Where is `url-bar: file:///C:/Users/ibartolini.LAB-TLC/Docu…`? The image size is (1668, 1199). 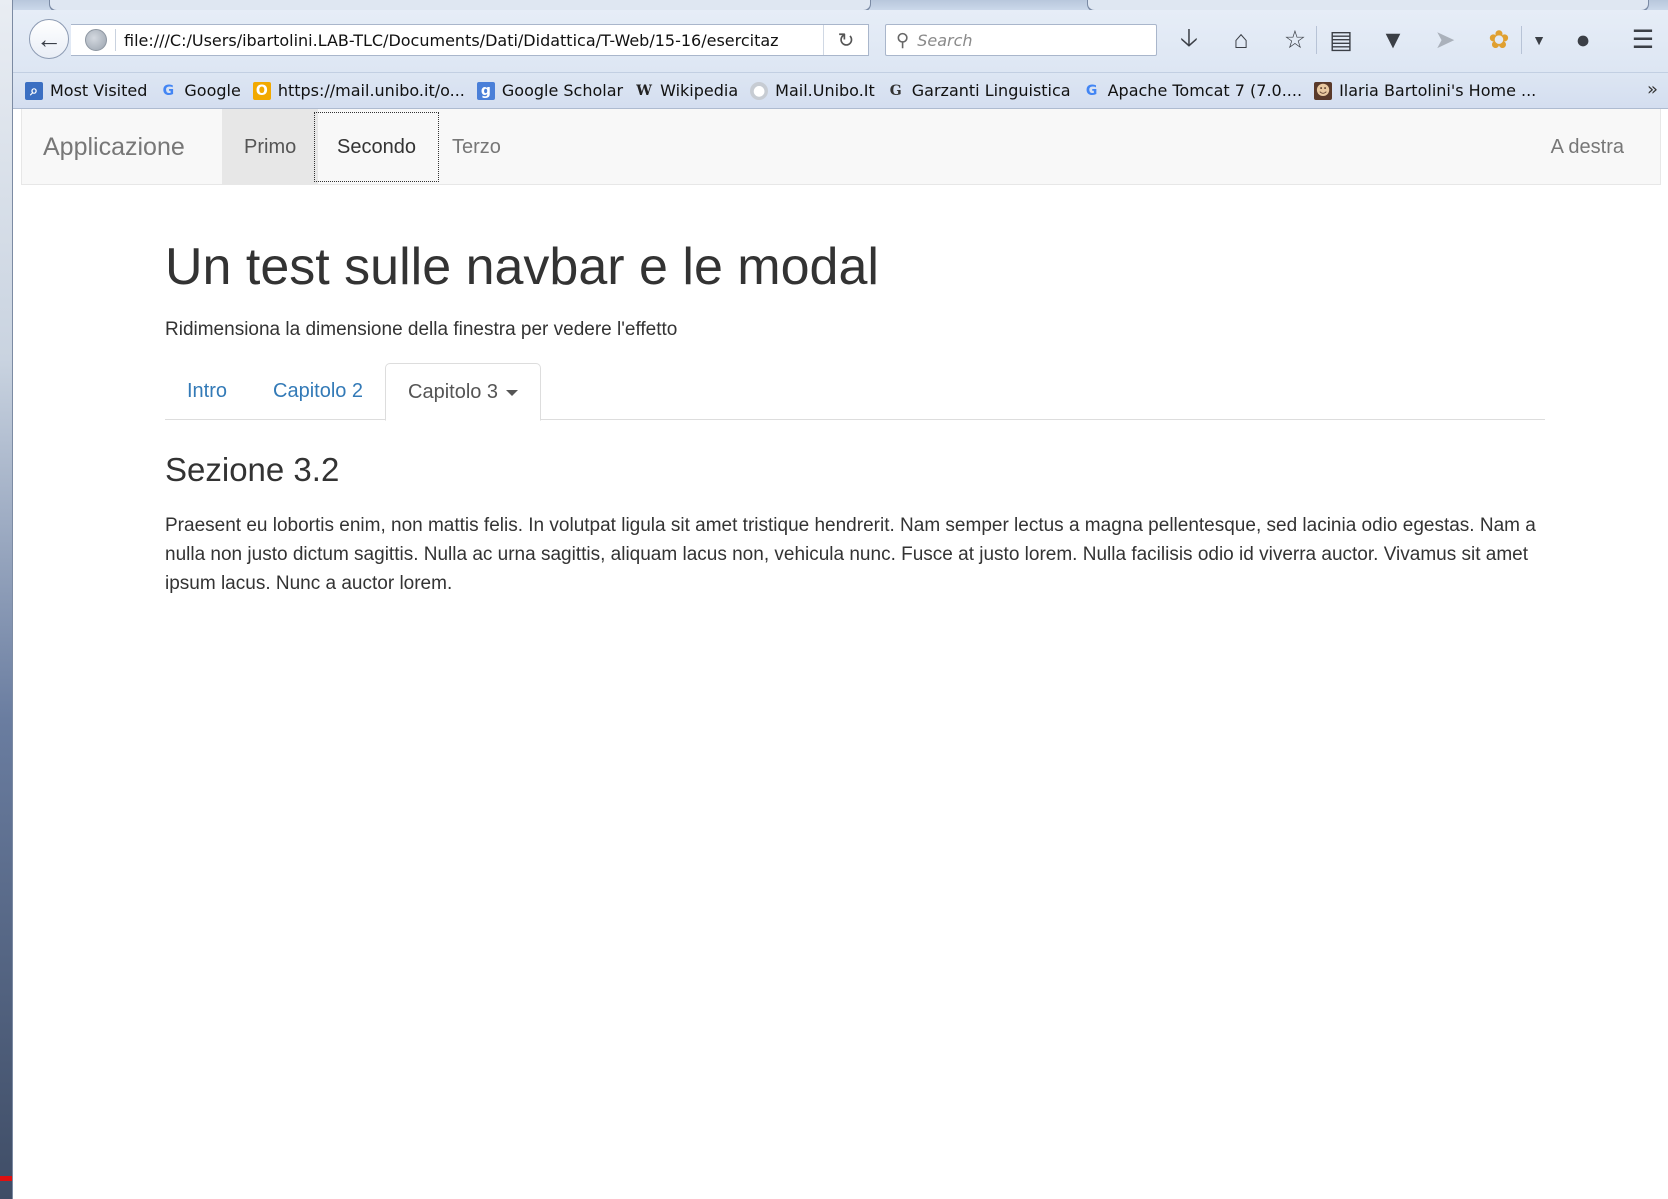 url-bar: file:///C:/Users/ibartolini.LAB-TLC/Docu… is located at coordinates (470, 40).